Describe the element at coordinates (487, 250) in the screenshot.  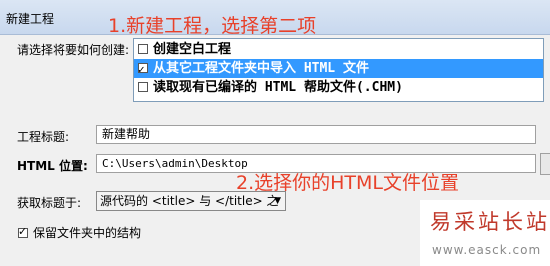
I see `watermark-url: www.easck.com` at that location.